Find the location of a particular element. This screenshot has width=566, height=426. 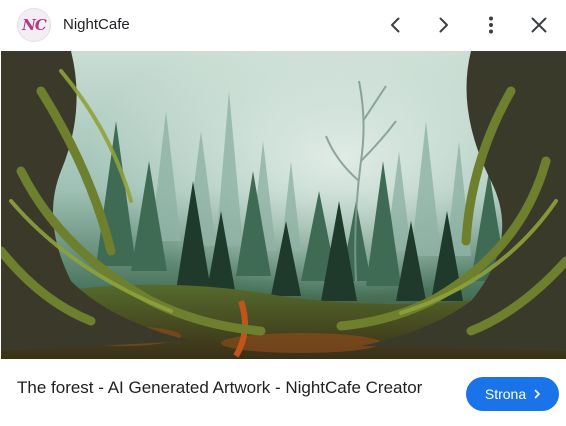

previous-button is located at coordinates (396, 25).